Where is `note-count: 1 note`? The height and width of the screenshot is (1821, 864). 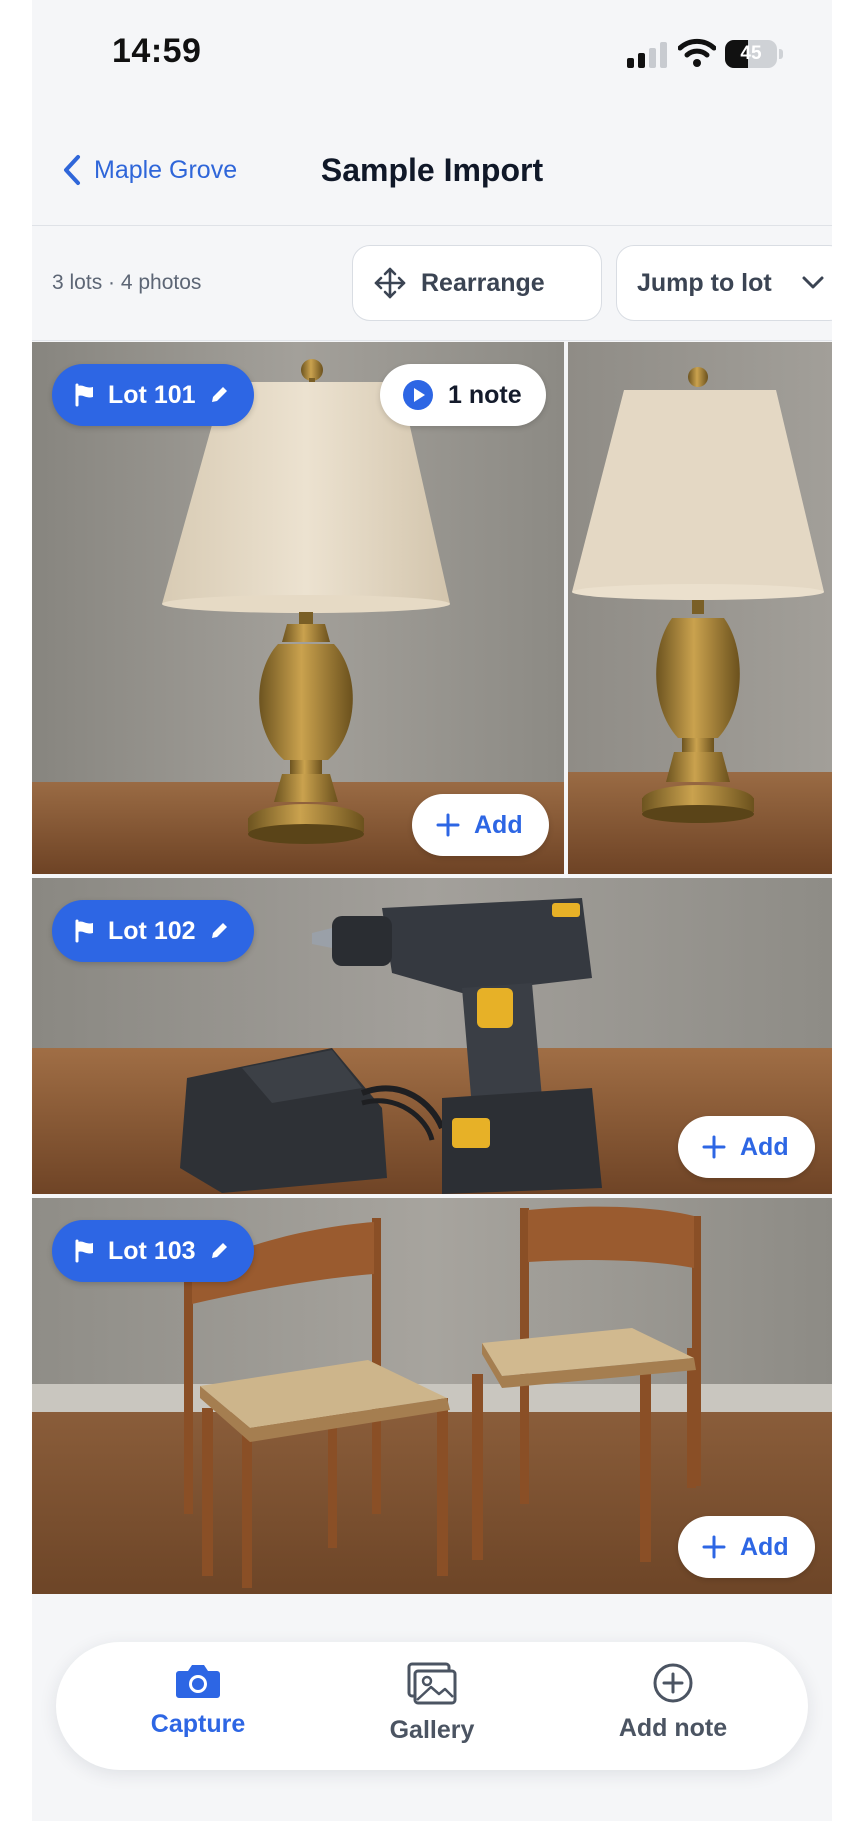
note-count: 1 note is located at coordinates (485, 394).